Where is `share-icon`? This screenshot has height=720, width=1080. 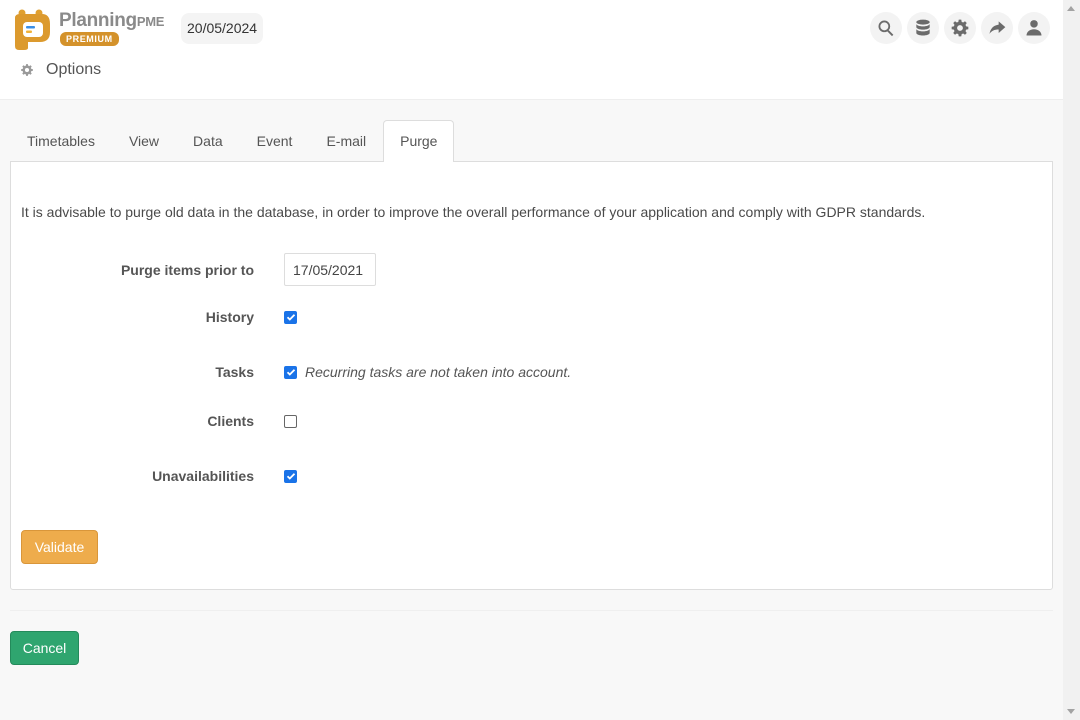
share-icon is located at coordinates (997, 27).